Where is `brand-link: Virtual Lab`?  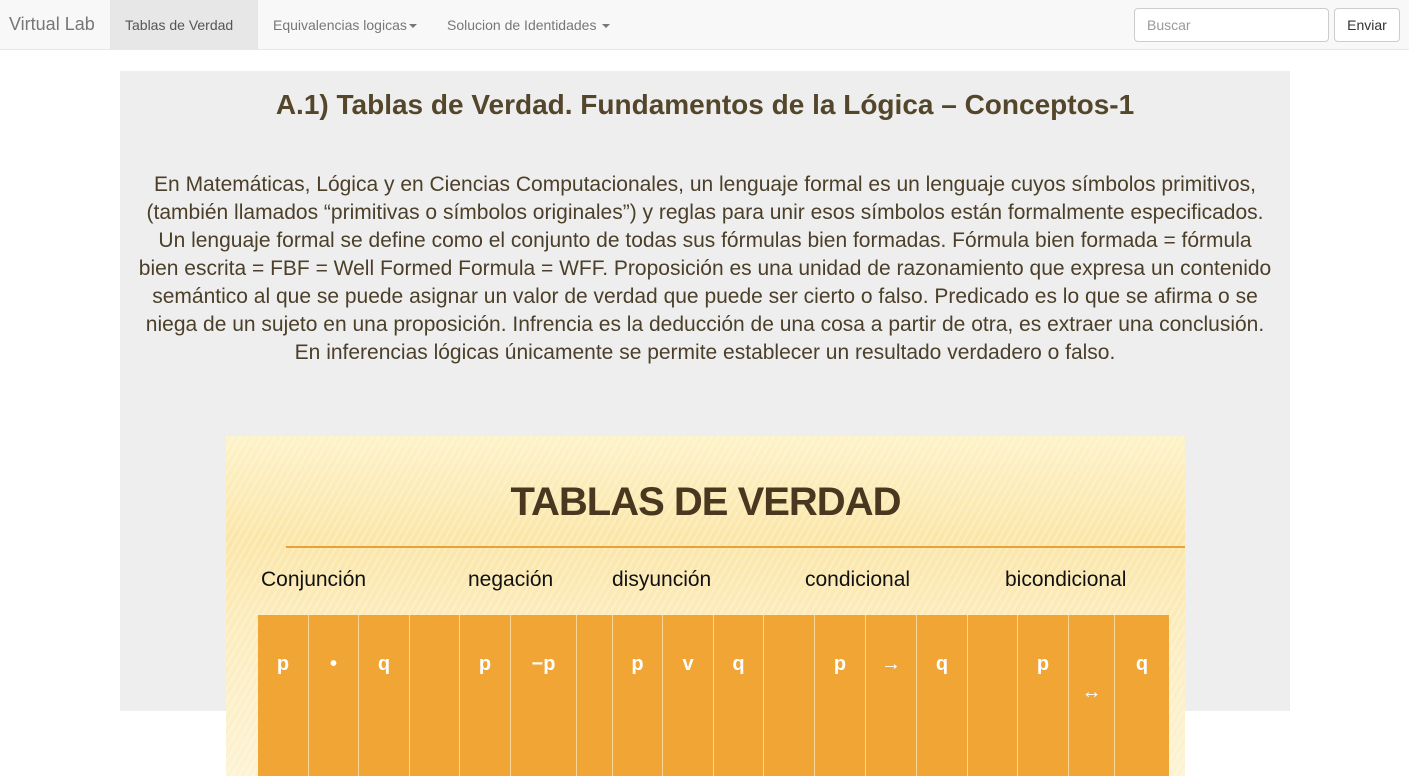
brand-link: Virtual Lab is located at coordinates (52, 24).